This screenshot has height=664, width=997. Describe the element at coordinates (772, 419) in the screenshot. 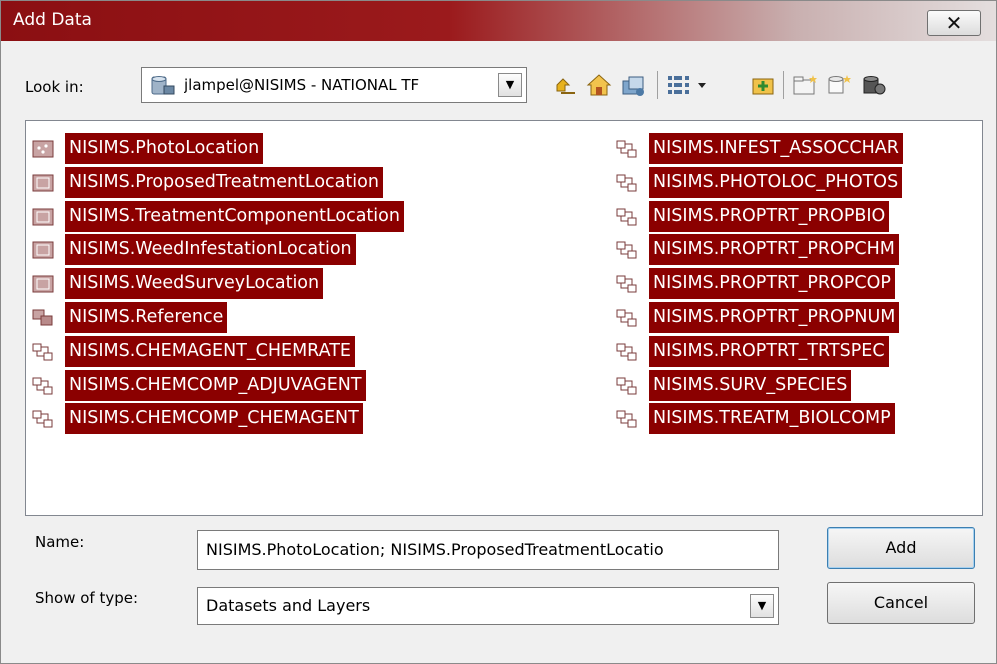

I see `list-item-label: NISIMS.TREATM_BIOLCOMP` at that location.